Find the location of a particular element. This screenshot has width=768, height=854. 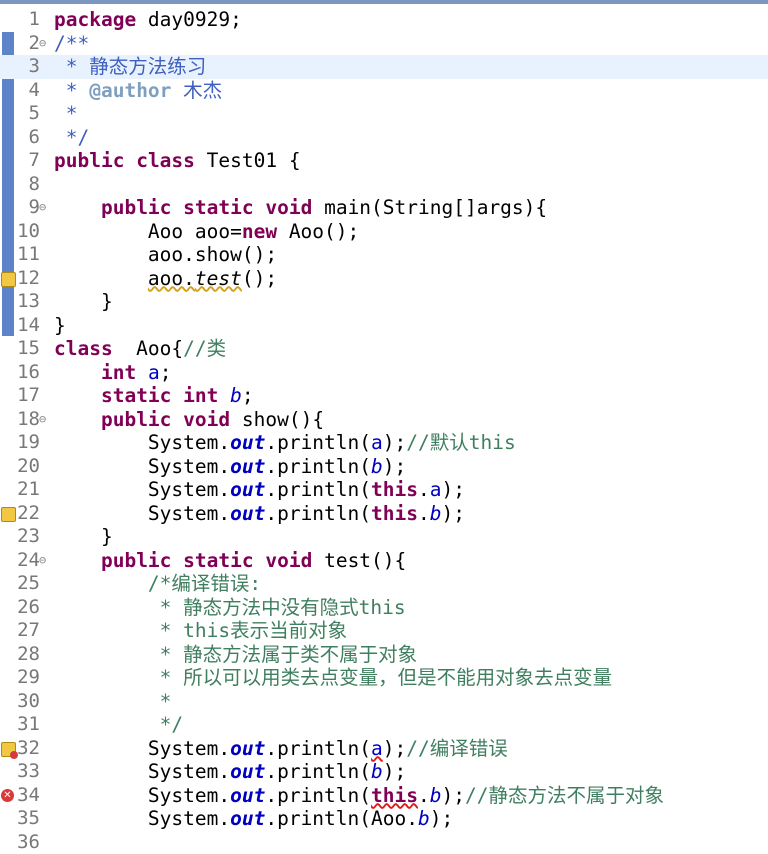

line-gutter: 24⊖ is located at coordinates (26, 561).